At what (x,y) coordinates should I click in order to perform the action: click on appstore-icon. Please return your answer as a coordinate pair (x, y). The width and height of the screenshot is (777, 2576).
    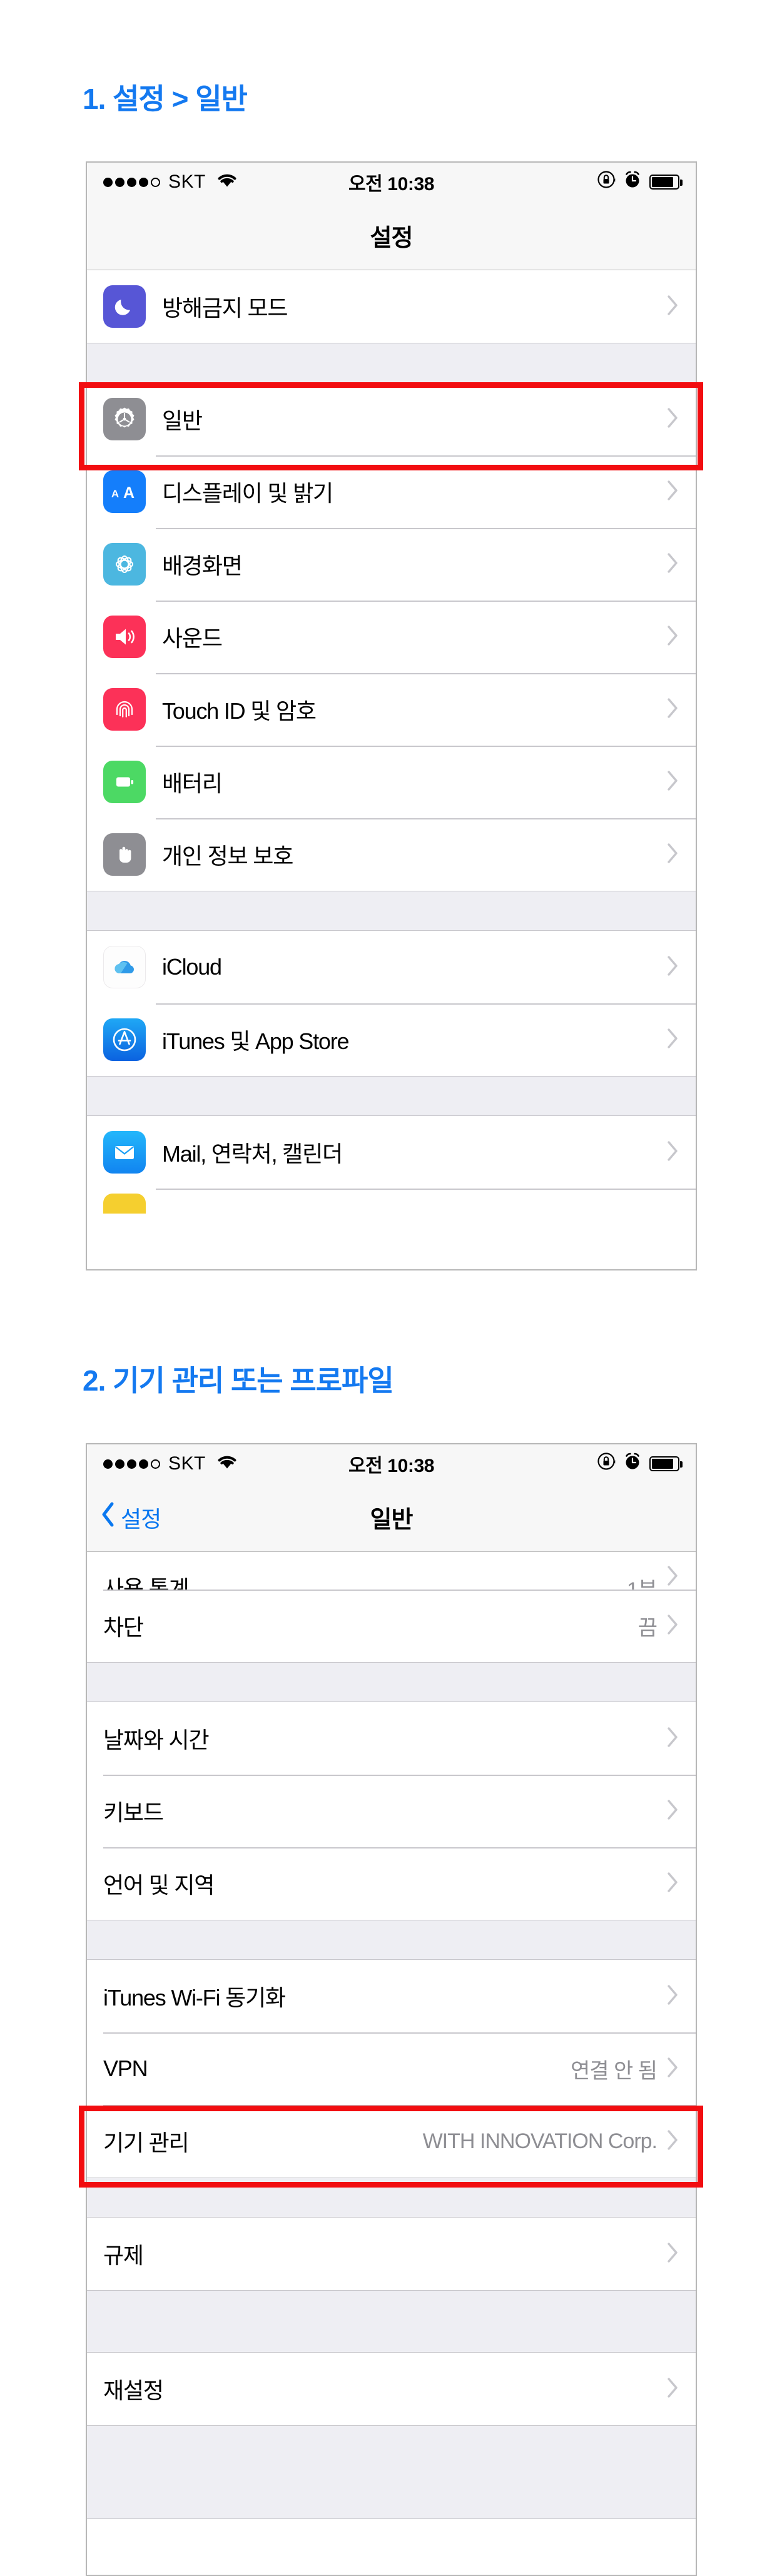
    Looking at the image, I should click on (124, 1039).